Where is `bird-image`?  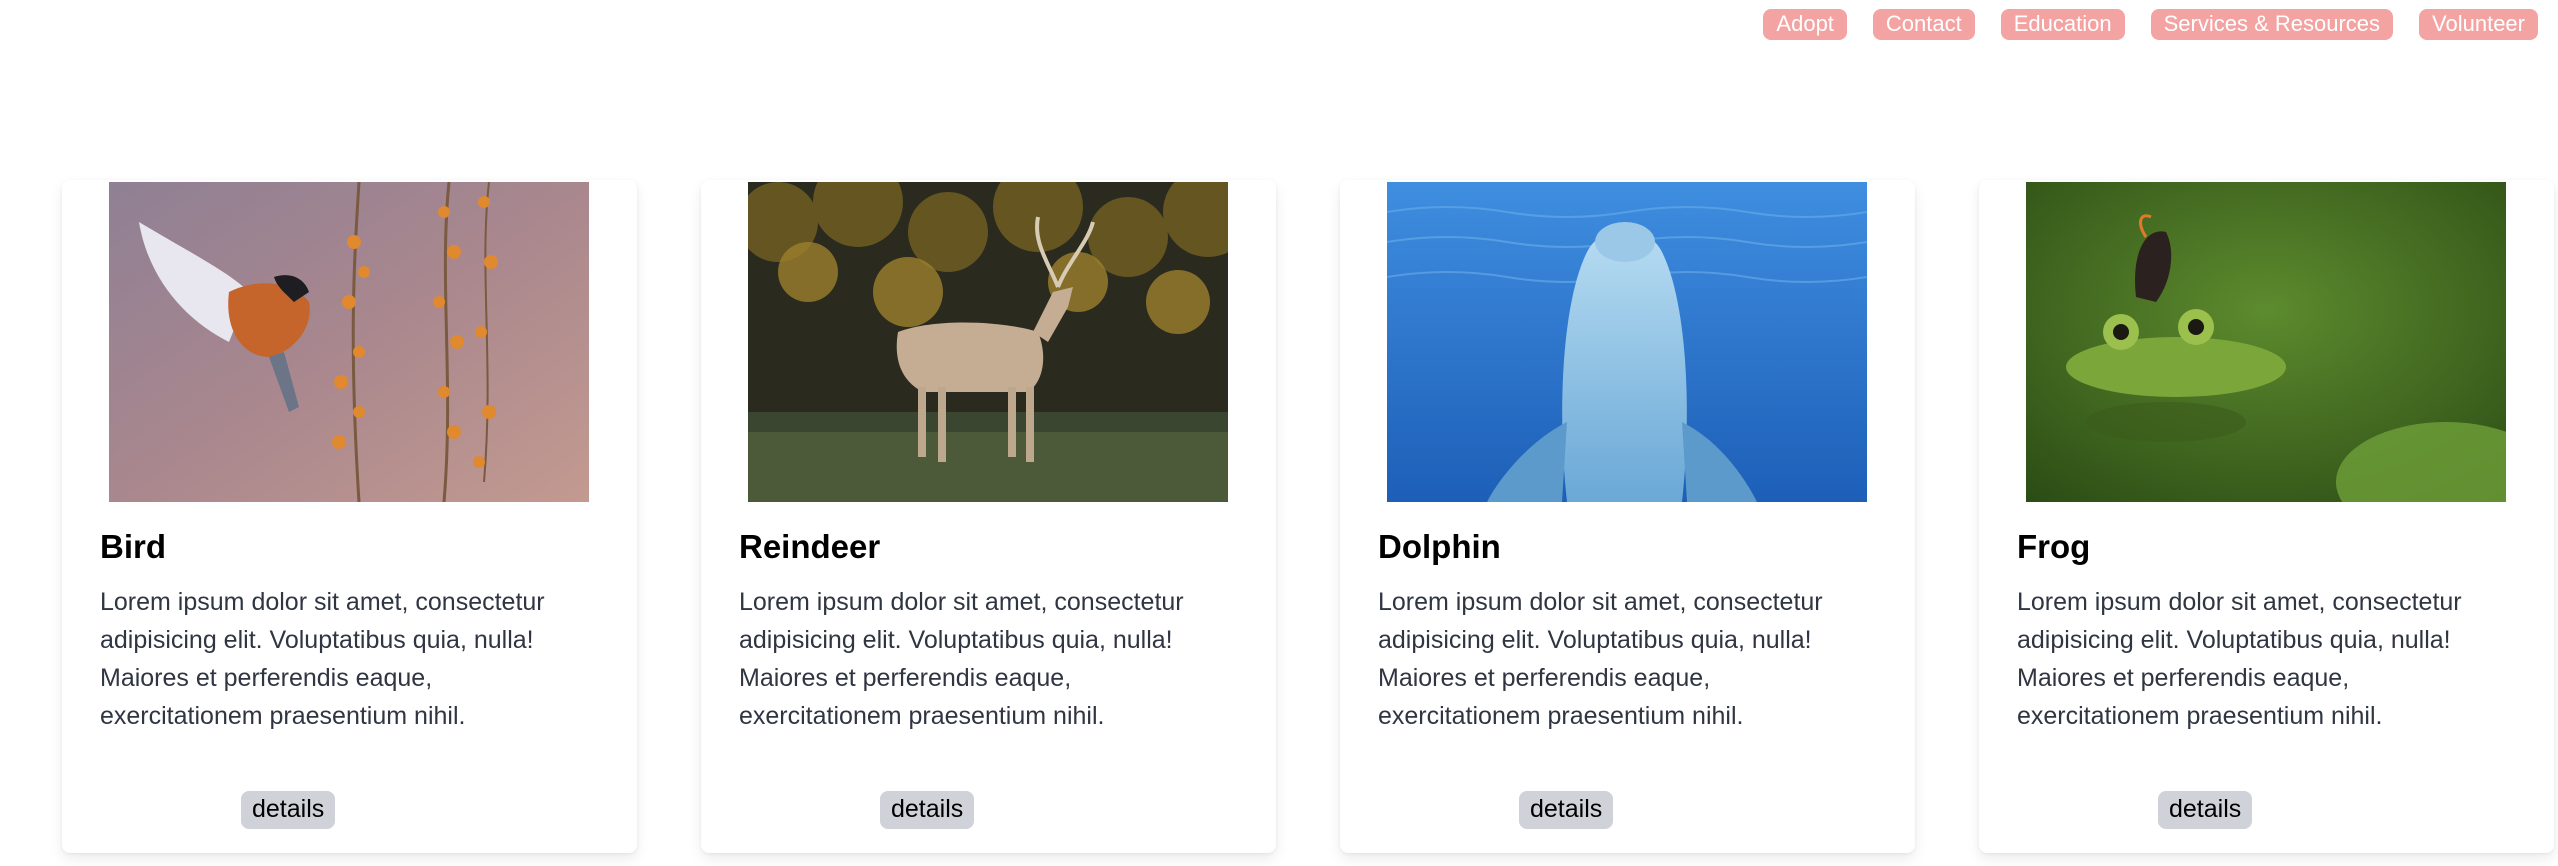 bird-image is located at coordinates (349, 342).